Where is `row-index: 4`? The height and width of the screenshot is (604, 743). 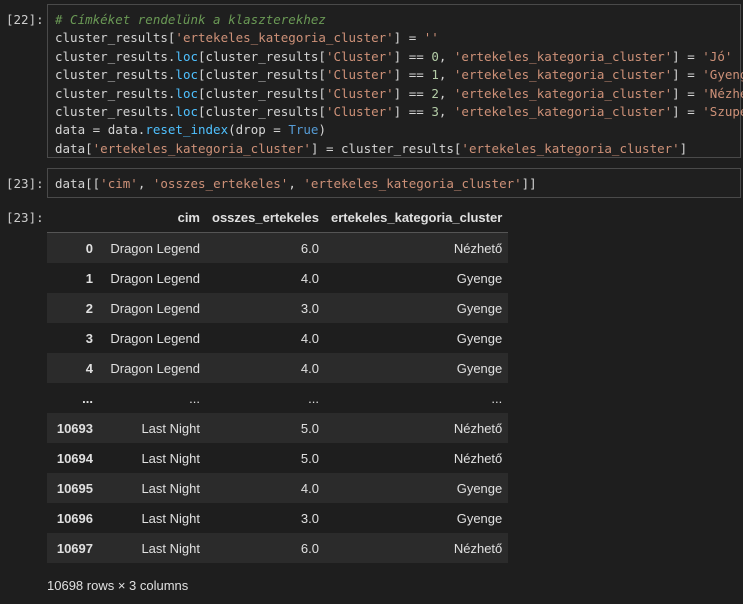
row-index: 4 is located at coordinates (89, 368).